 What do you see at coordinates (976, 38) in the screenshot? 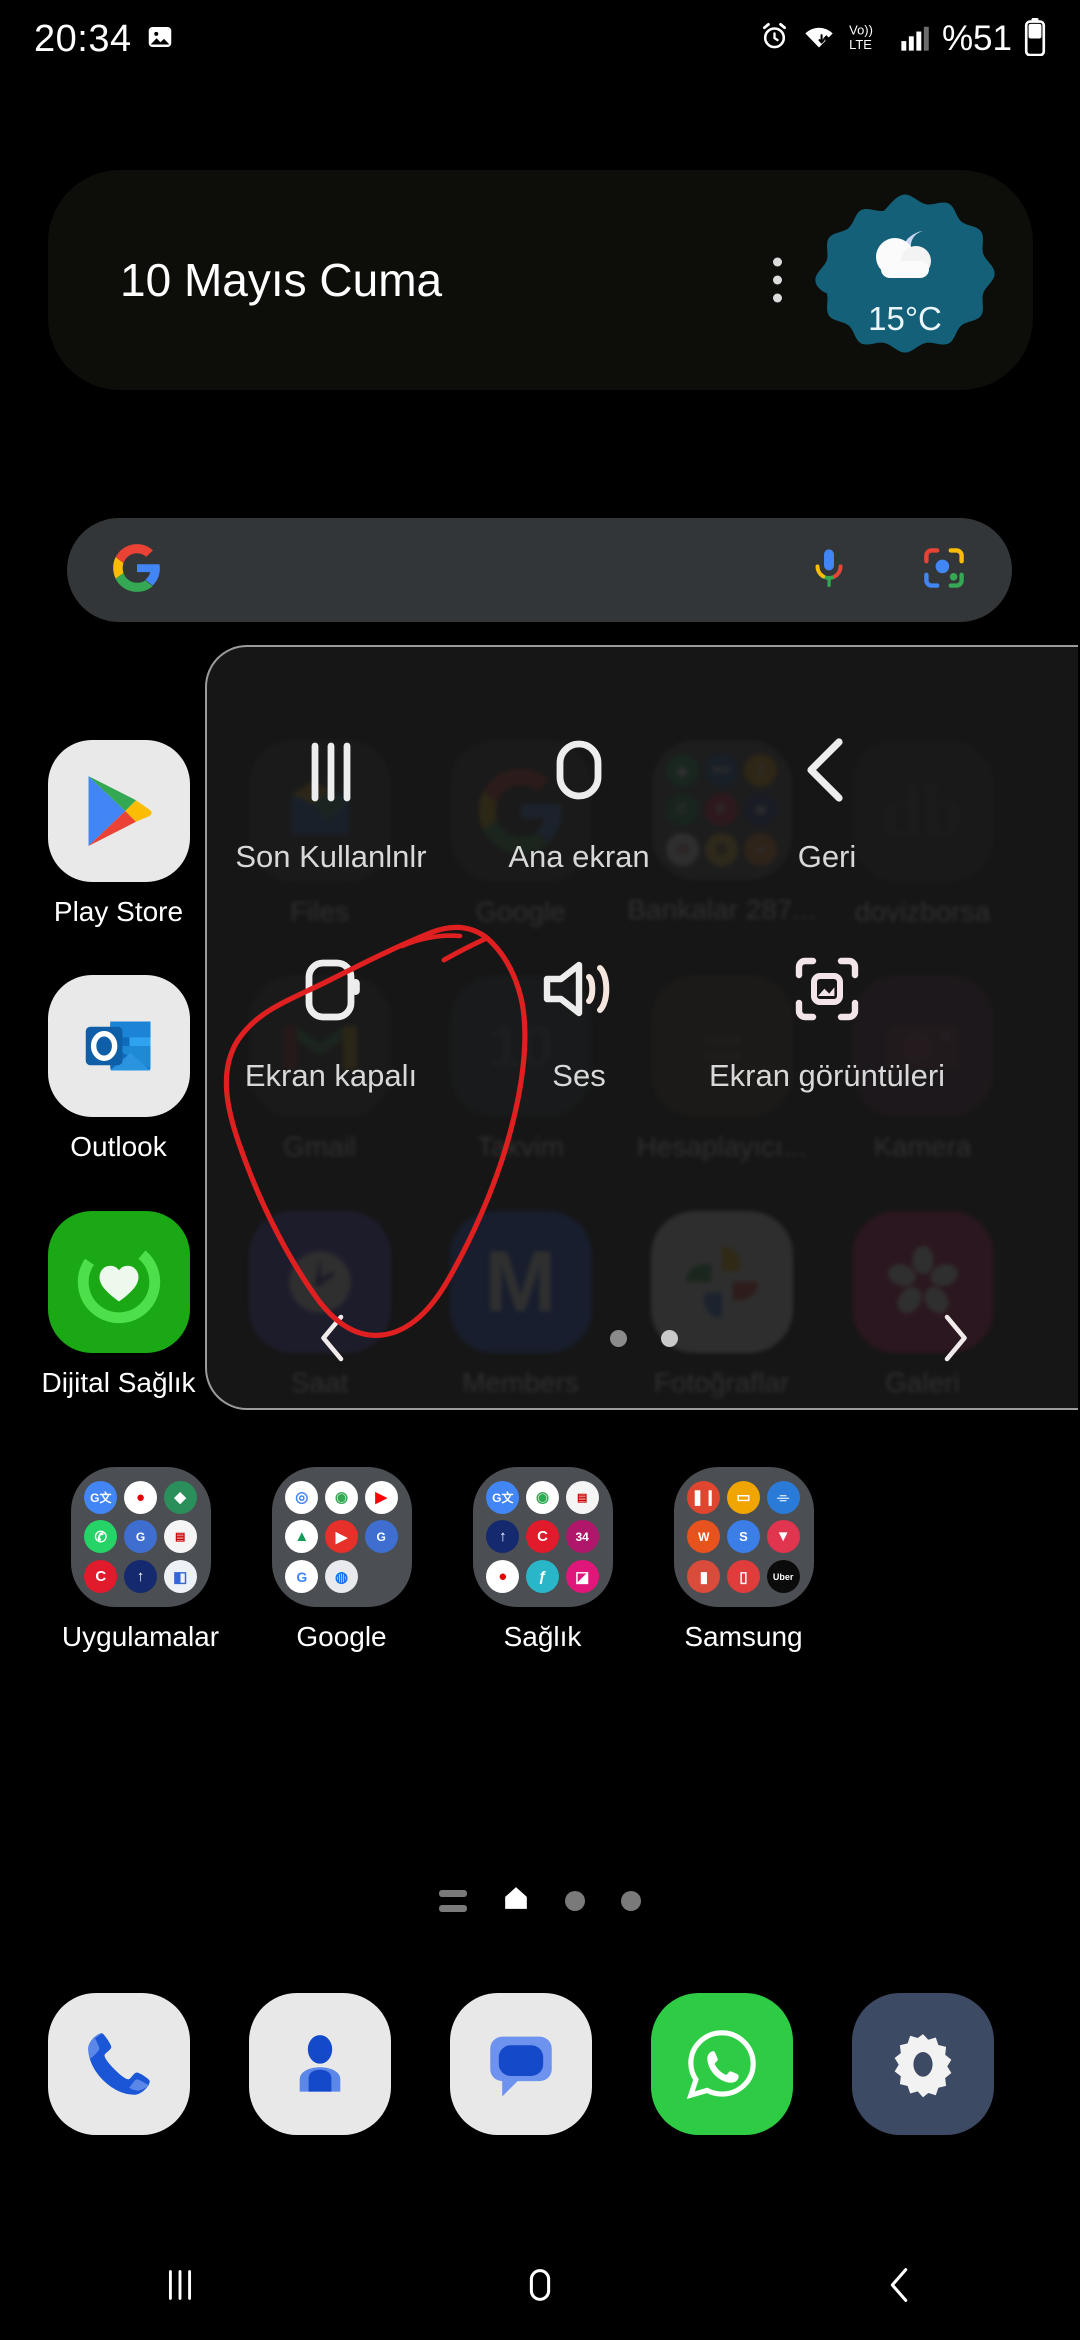
I see `battery-percent-label: %51` at bounding box center [976, 38].